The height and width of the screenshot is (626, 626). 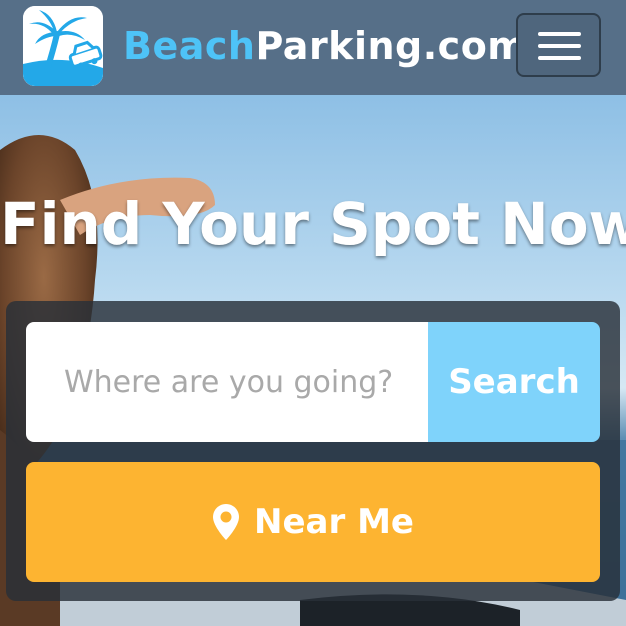 What do you see at coordinates (391, 46) in the screenshot?
I see `brand-suffix: Parking.com` at bounding box center [391, 46].